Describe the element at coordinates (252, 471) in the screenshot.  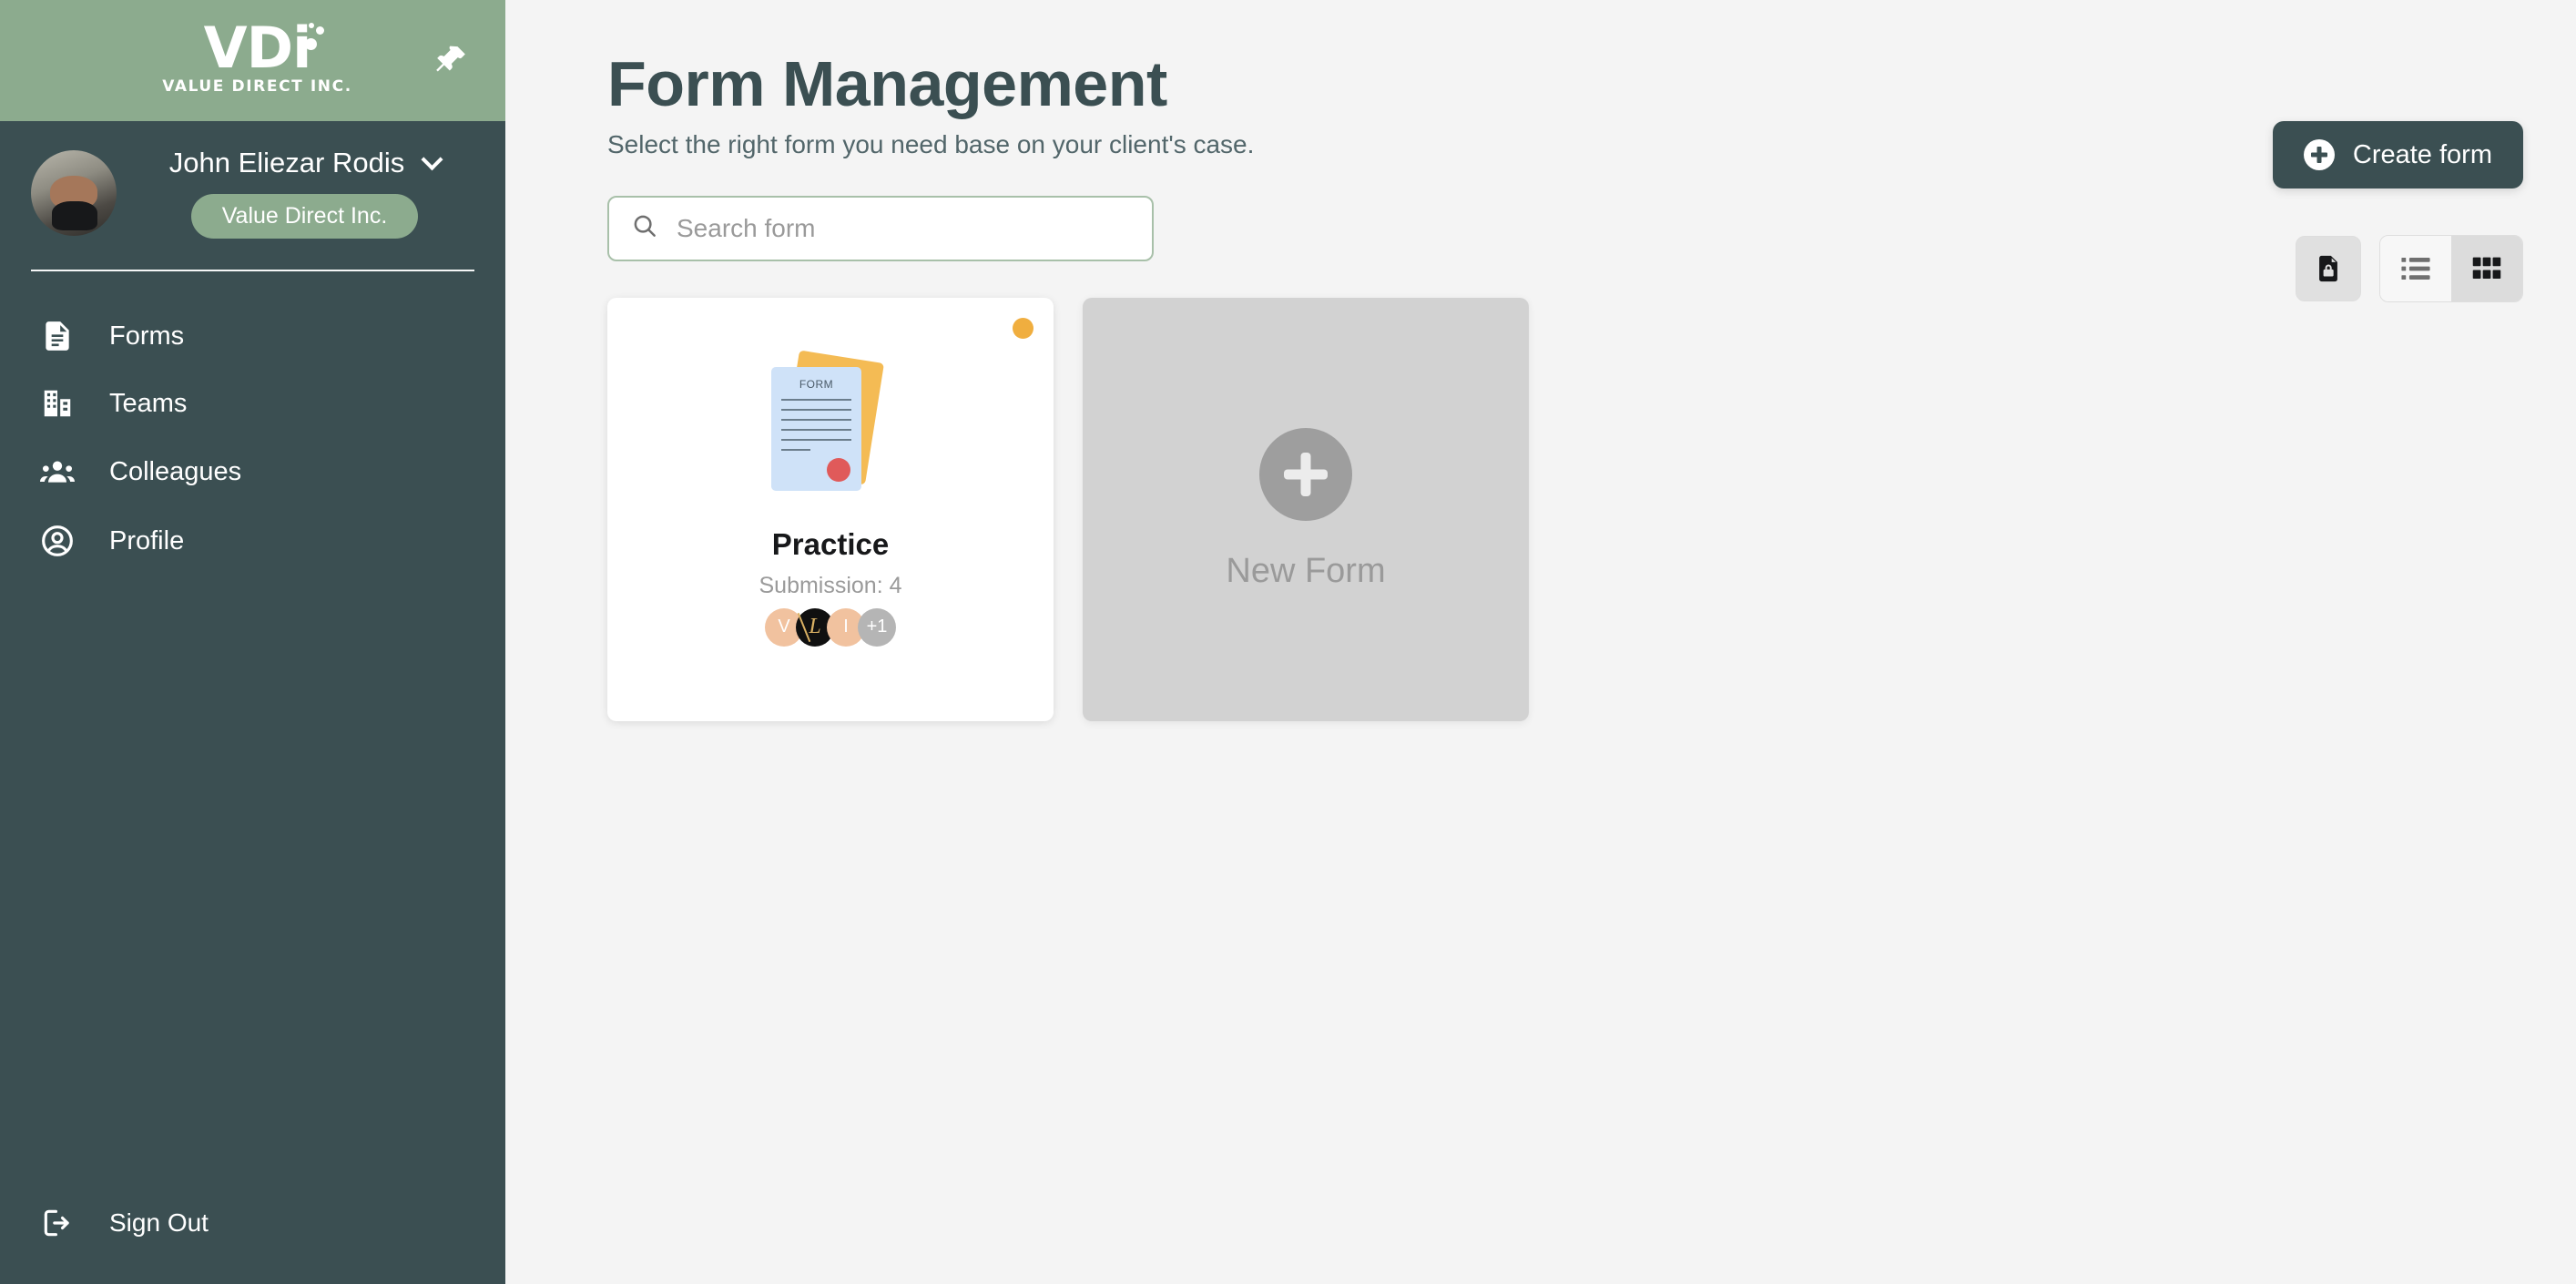
I see `sidebar-item-colleagues: Colleagues` at that location.